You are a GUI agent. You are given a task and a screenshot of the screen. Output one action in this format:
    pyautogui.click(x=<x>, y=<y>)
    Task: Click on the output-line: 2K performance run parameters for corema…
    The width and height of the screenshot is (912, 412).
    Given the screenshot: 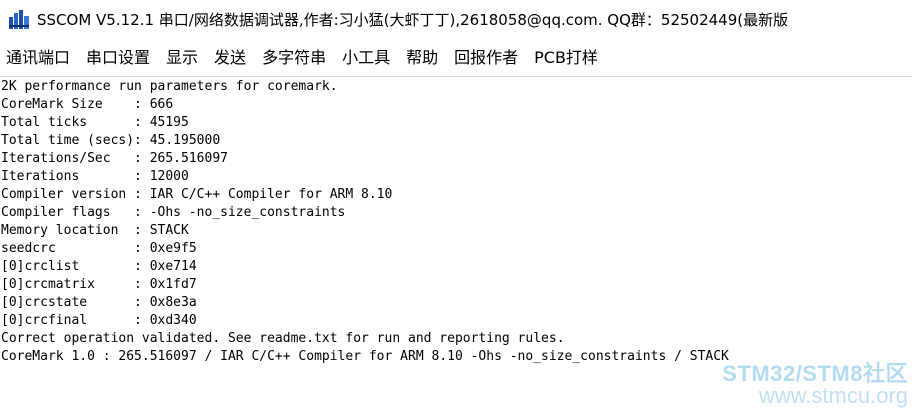 What is the action you would take?
    pyautogui.click(x=169, y=86)
    